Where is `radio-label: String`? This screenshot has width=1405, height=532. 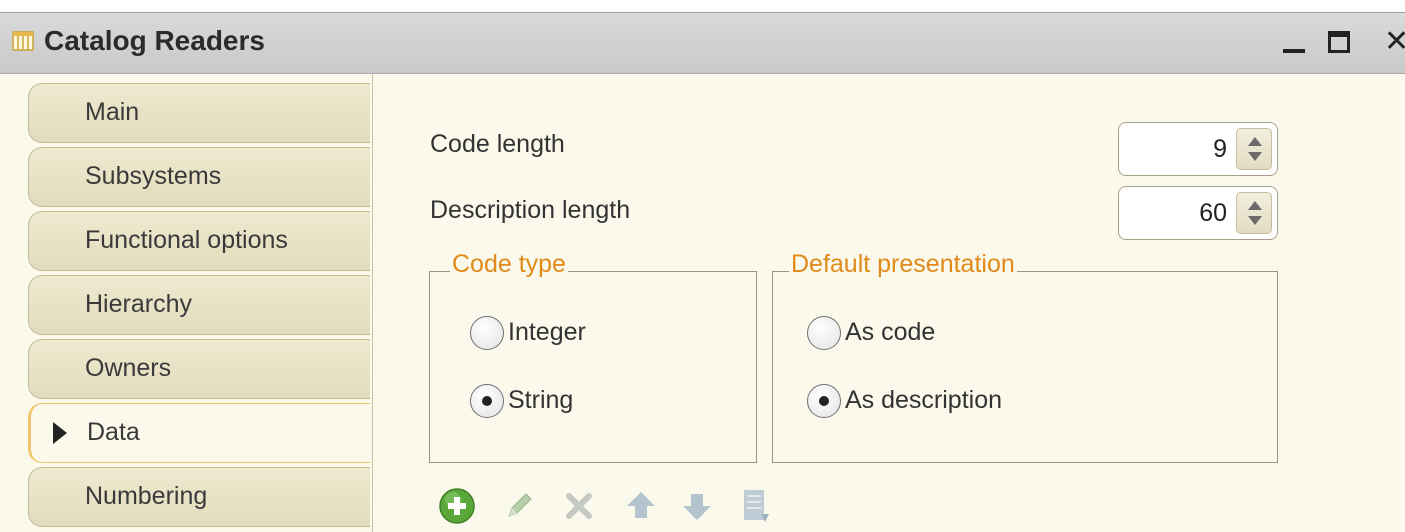
radio-label: String is located at coordinates (541, 400).